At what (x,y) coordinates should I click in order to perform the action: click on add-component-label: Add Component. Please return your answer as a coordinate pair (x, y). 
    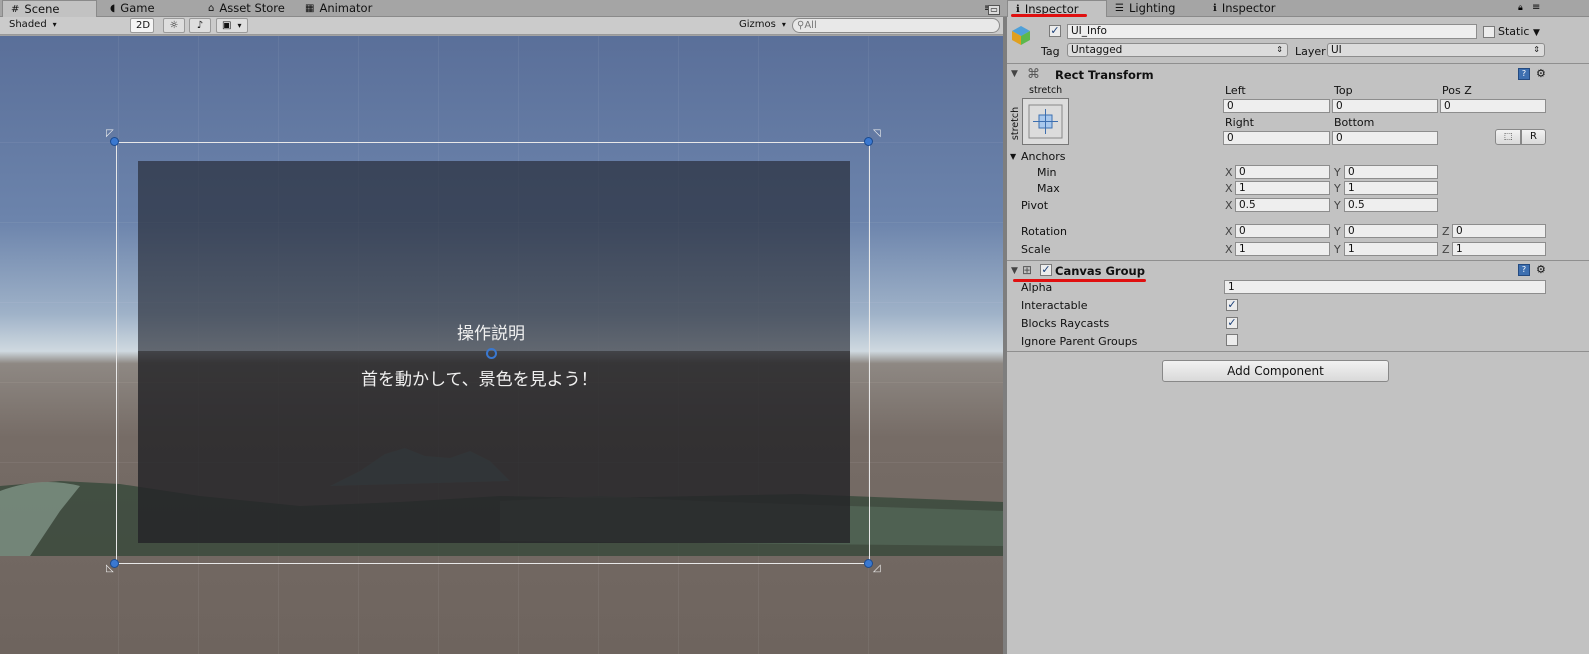
    Looking at the image, I should click on (1275, 371).